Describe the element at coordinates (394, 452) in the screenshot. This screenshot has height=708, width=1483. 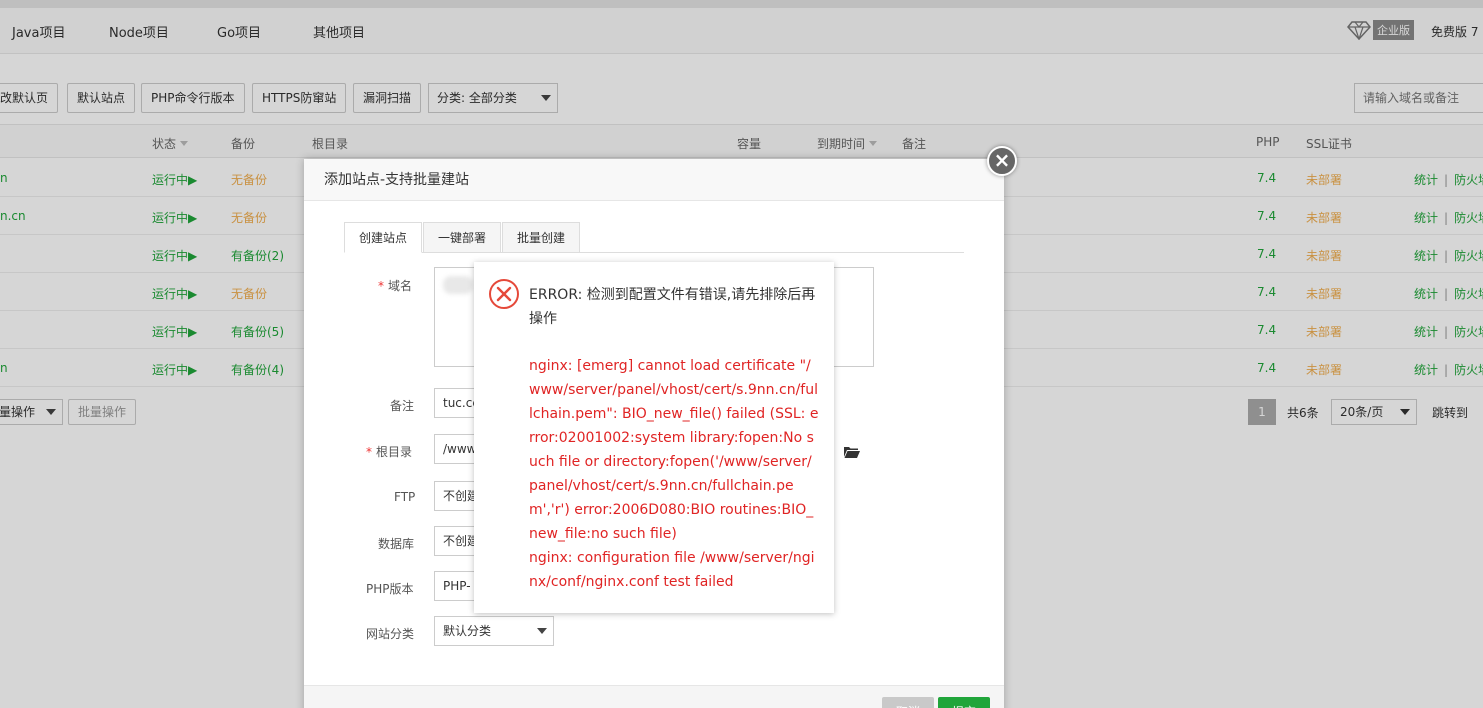
I see `root-dir-label-text: 根目录` at that location.